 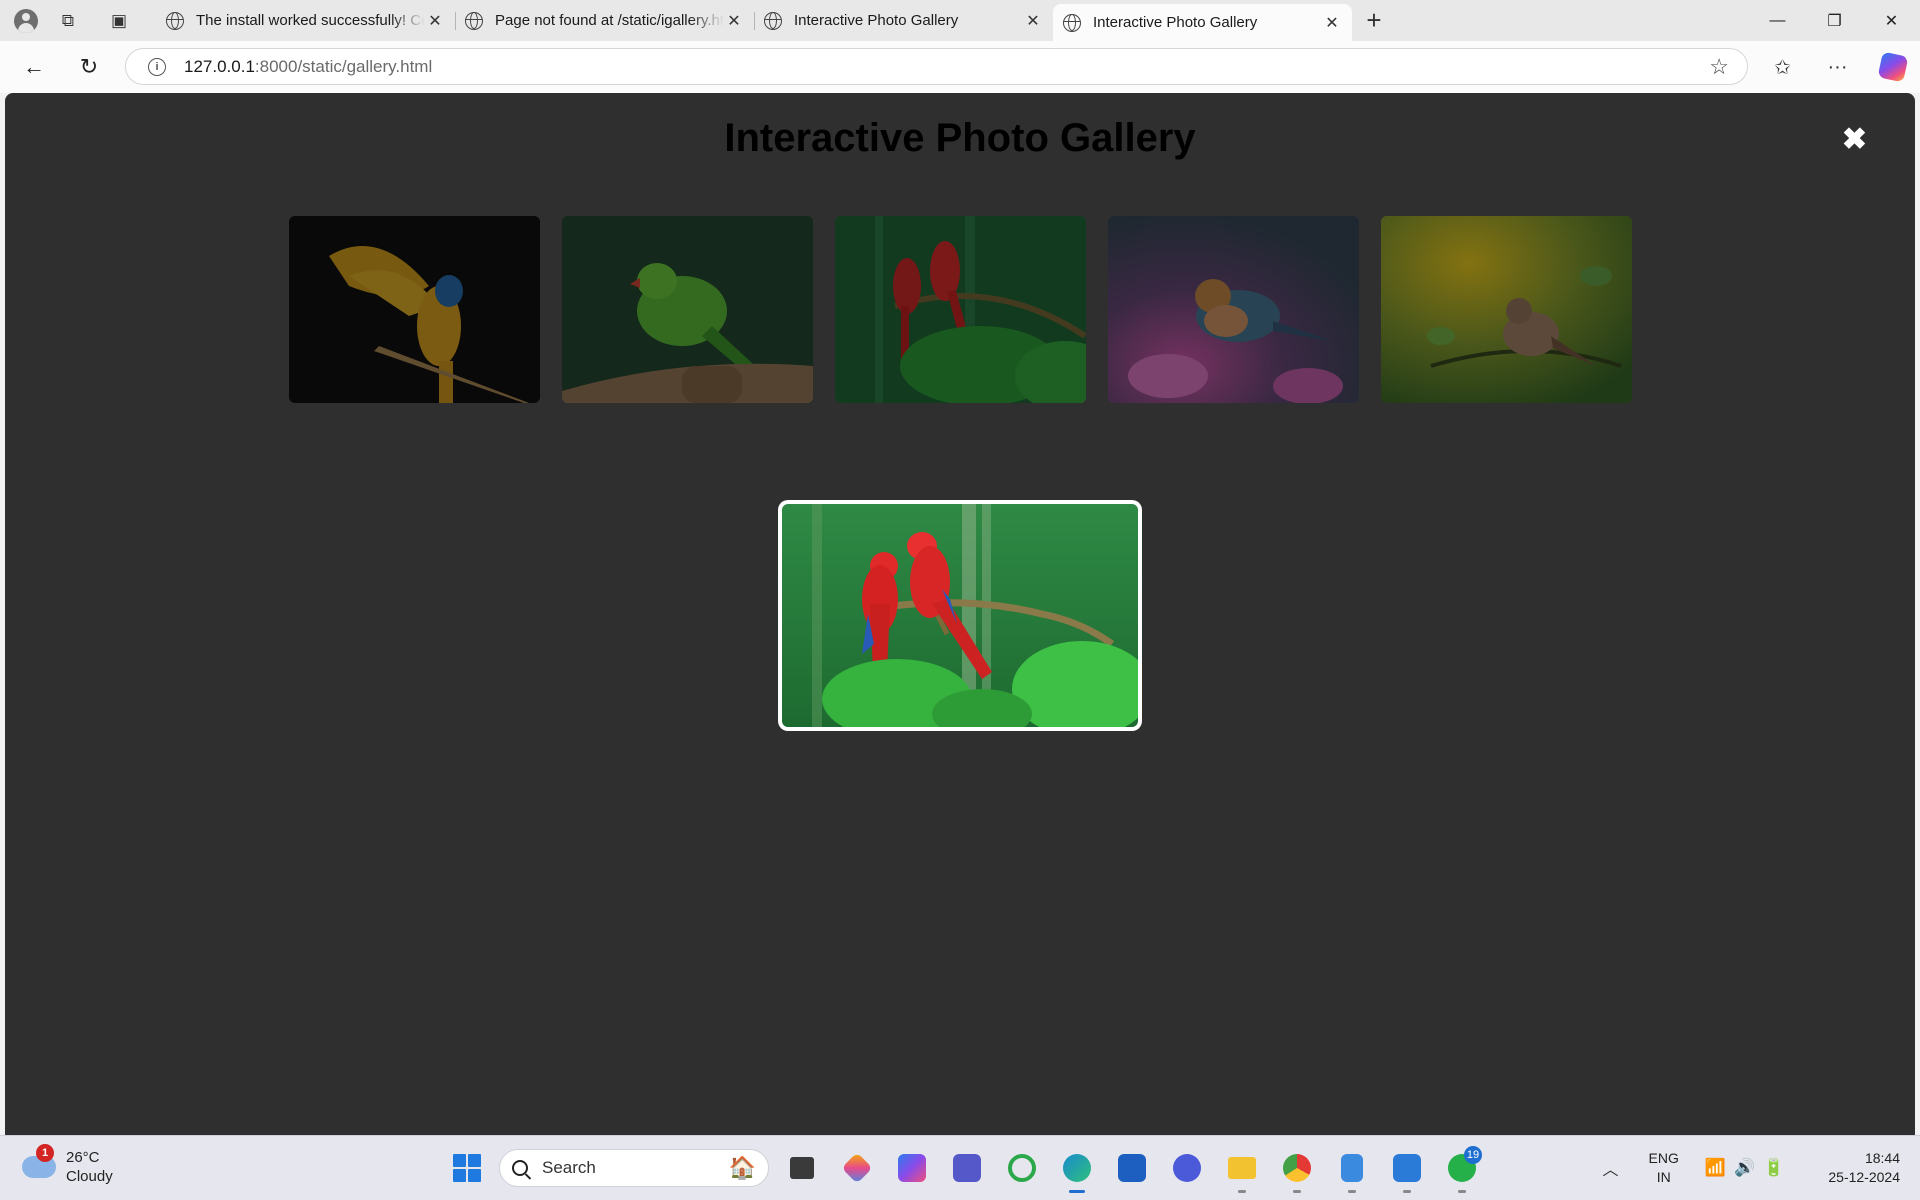 I want to click on tab-title: Page not found at /static/igallery.html, so click(x=609, y=20).